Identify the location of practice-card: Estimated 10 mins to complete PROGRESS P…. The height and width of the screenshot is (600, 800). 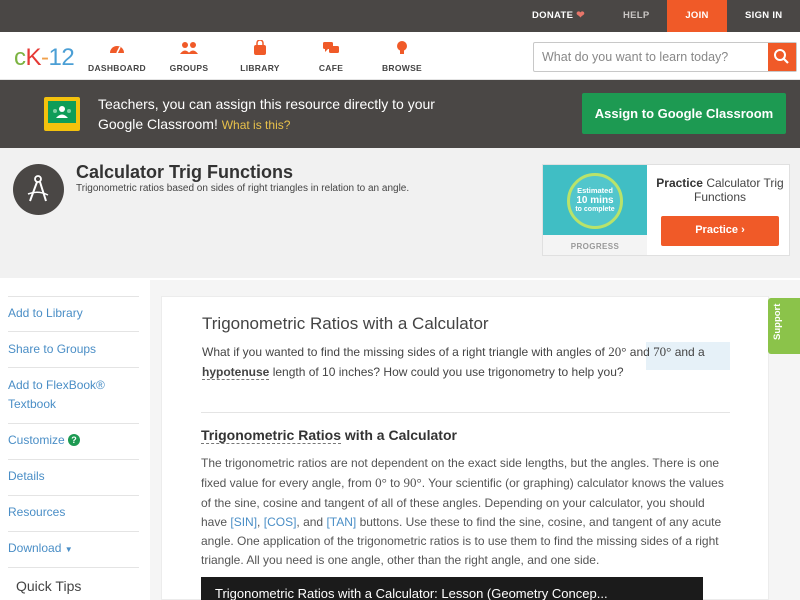
(666, 210).